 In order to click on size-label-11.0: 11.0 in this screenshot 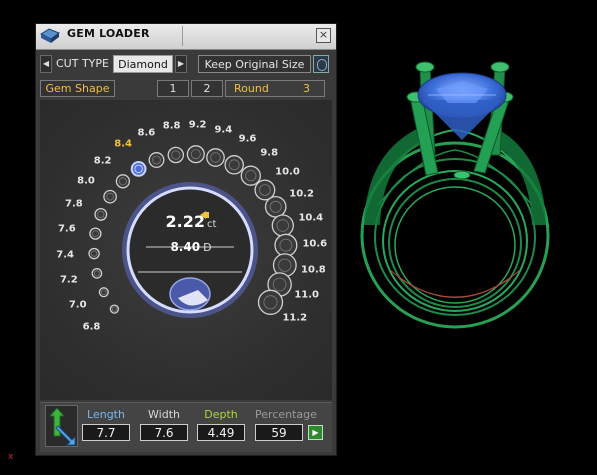, I will do `click(307, 295)`.